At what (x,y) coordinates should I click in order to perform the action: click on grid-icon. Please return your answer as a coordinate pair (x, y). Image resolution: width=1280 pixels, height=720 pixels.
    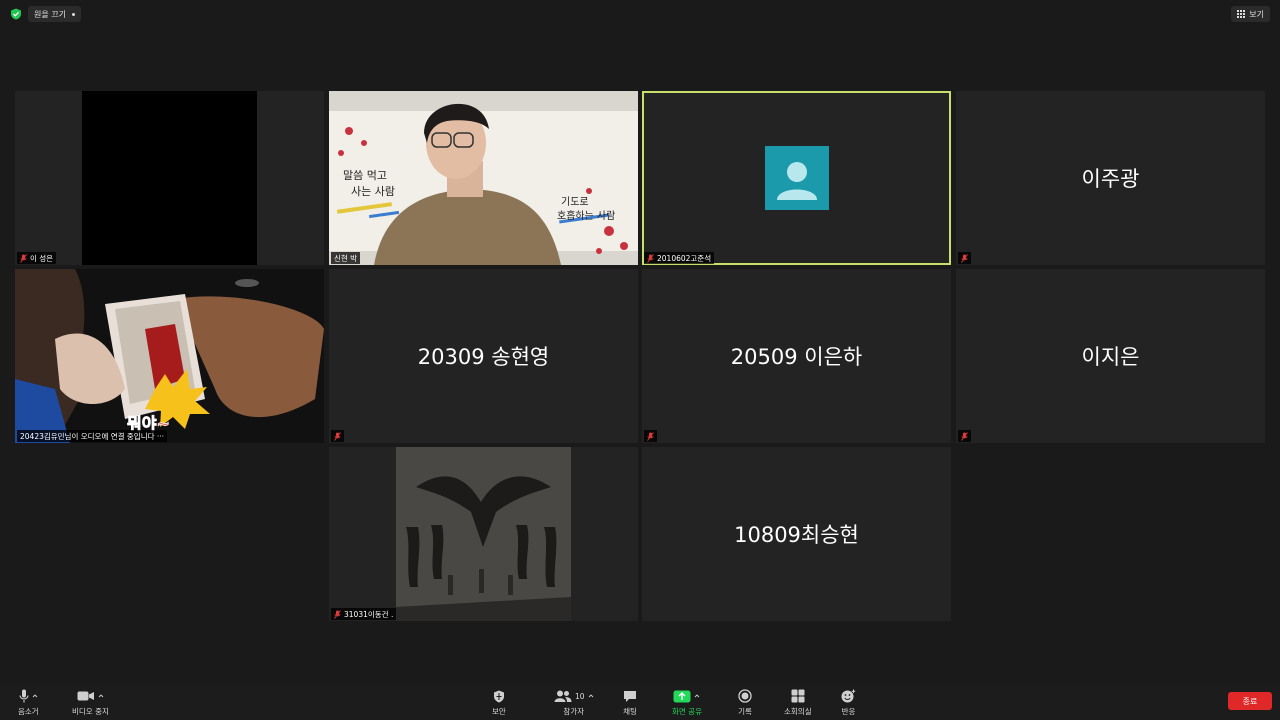
    Looking at the image, I should click on (1241, 14).